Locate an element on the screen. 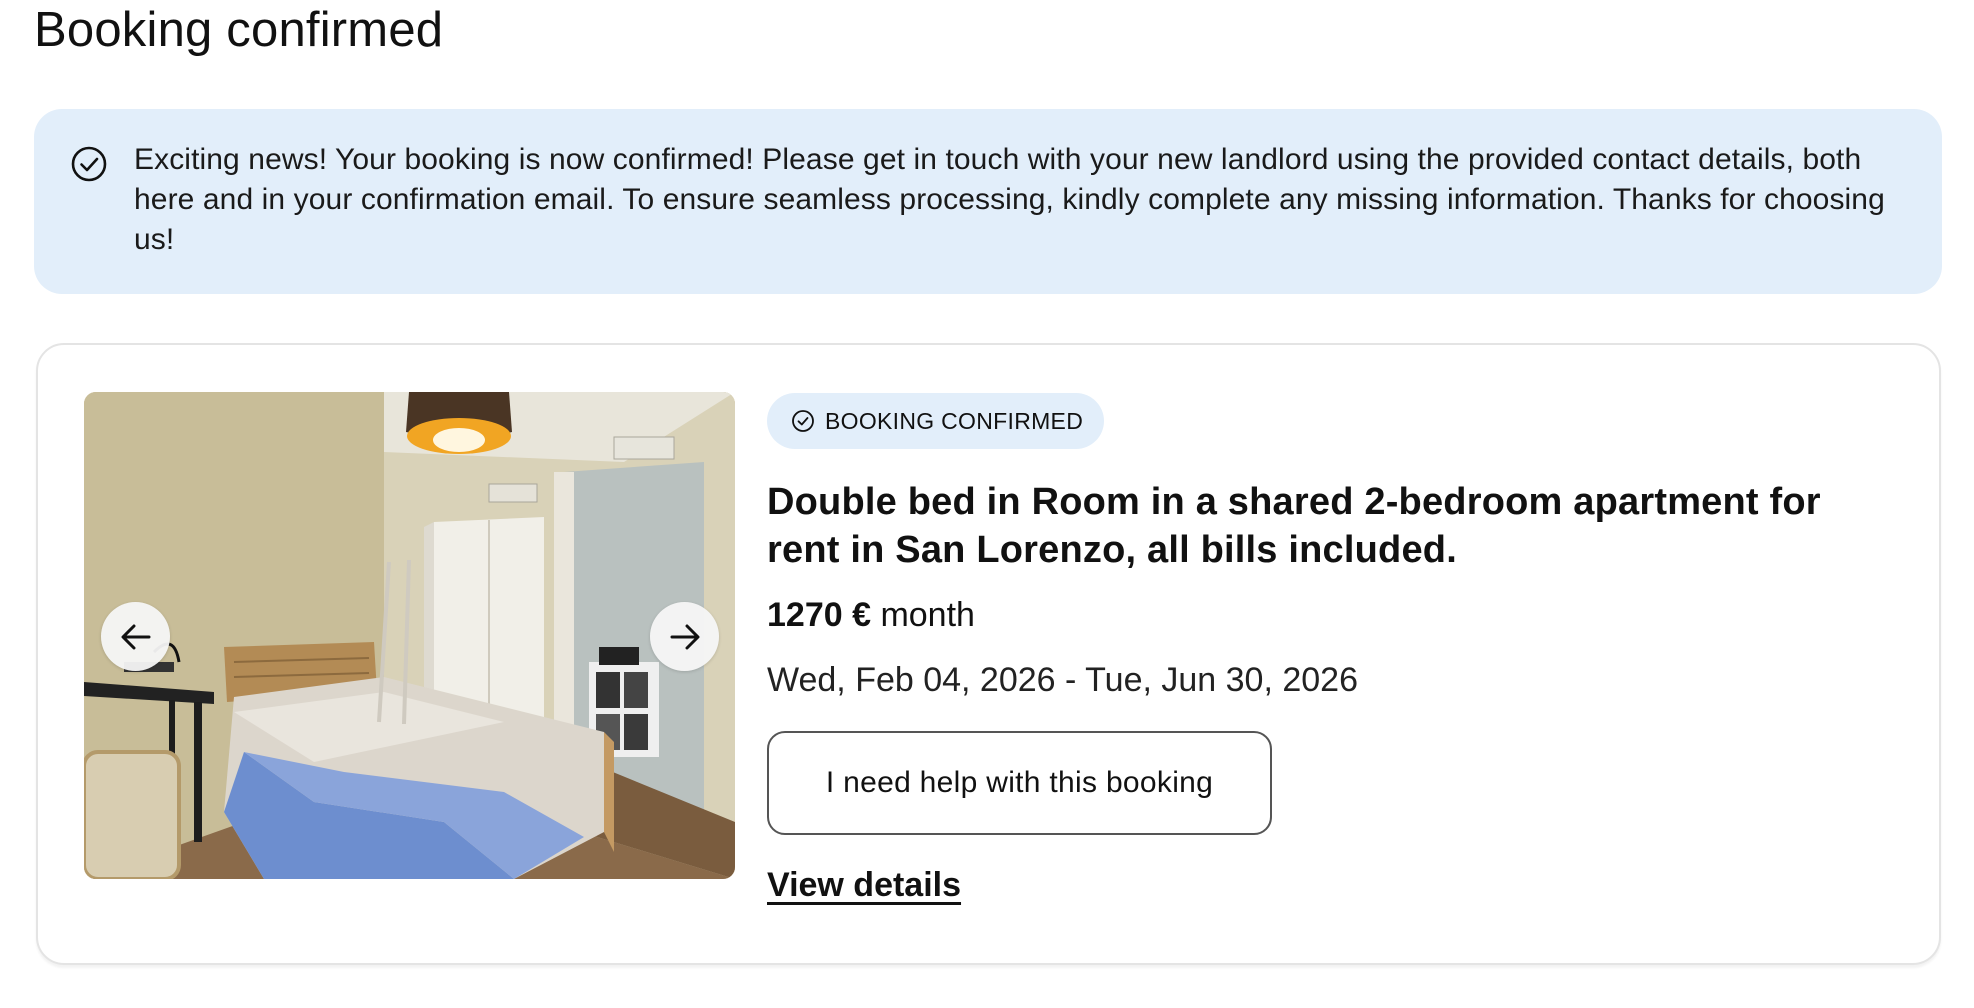 This screenshot has width=1974, height=1008. page-title: Booking confirmed is located at coordinates (239, 30).